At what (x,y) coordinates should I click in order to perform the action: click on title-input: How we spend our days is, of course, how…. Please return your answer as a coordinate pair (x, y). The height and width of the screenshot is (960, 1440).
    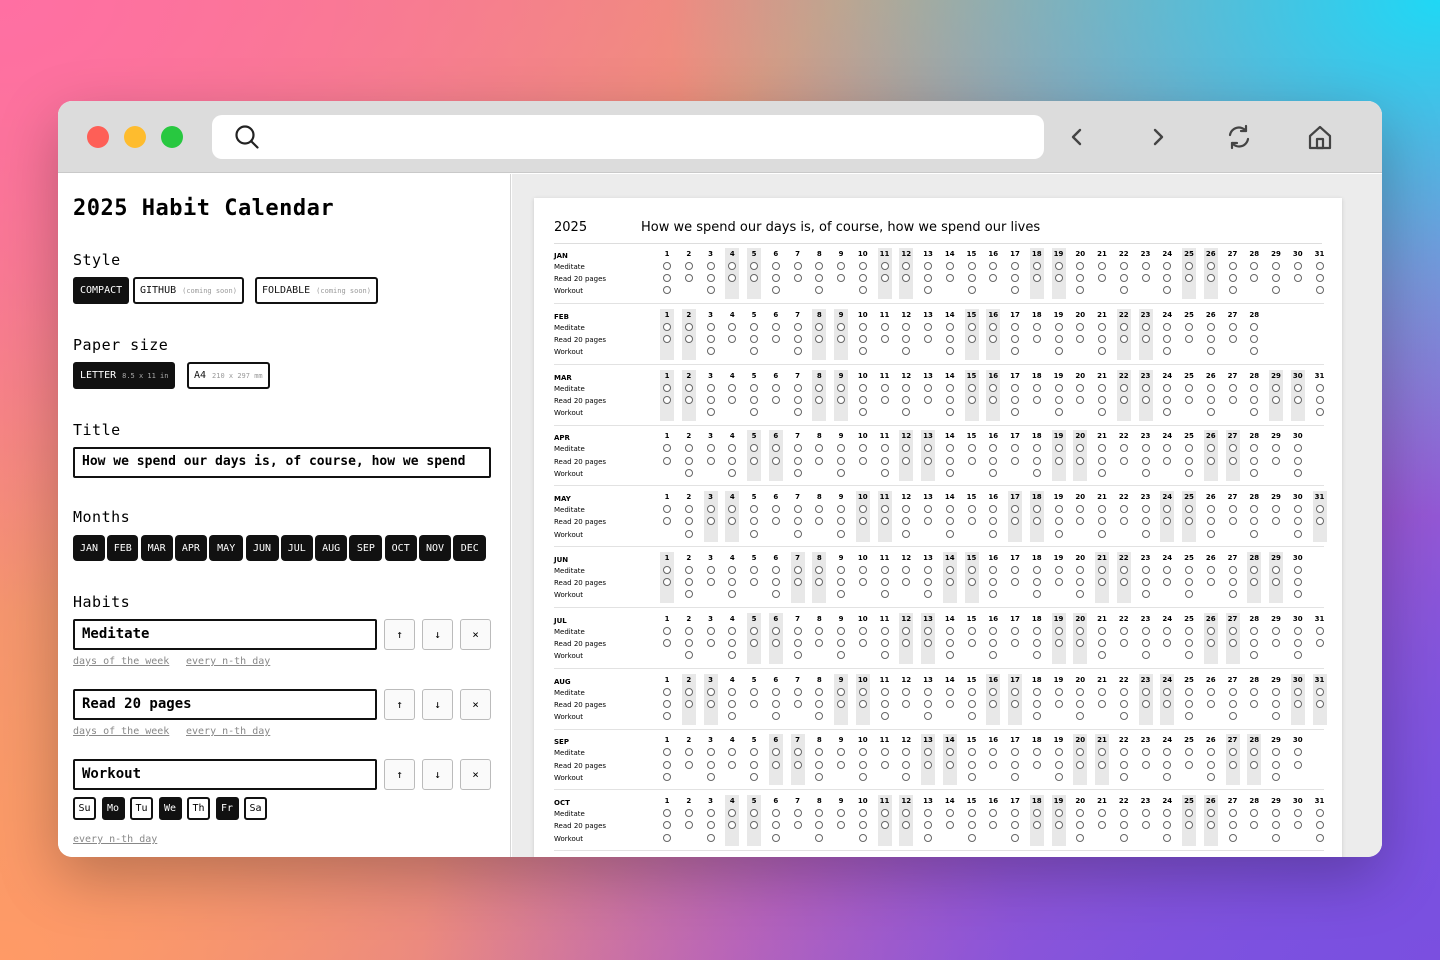
    Looking at the image, I should click on (282, 462).